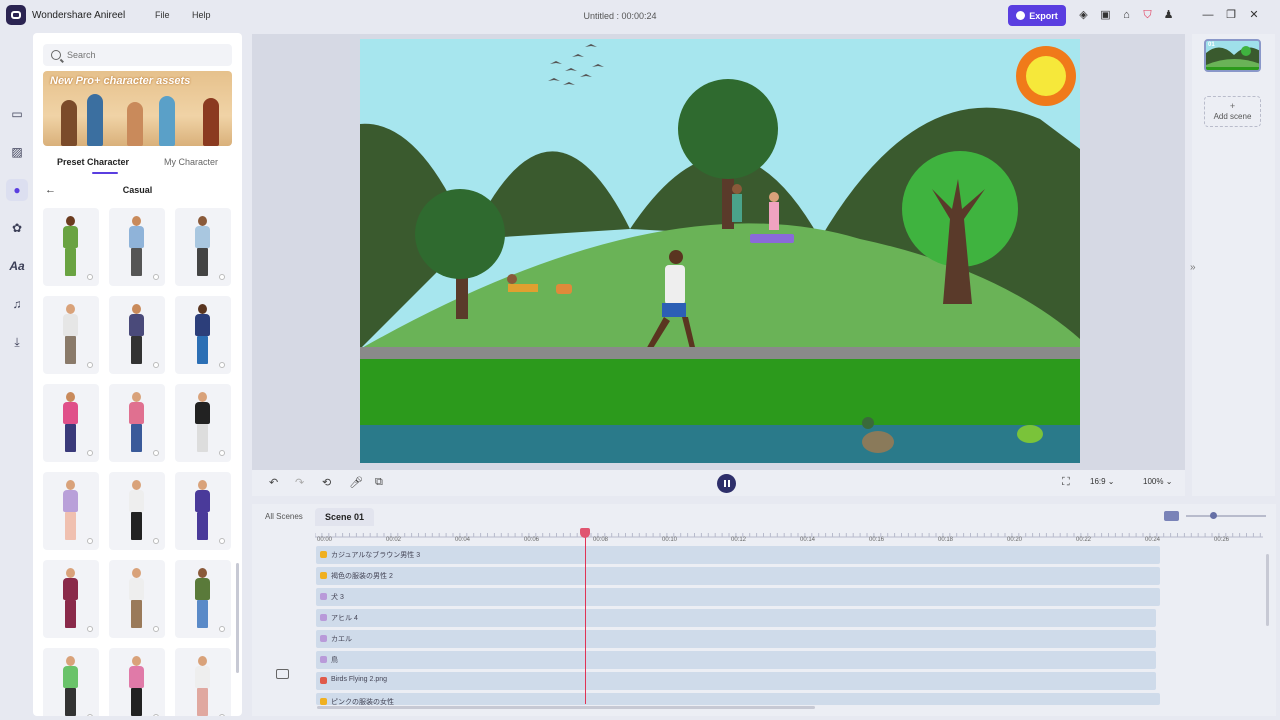  What do you see at coordinates (345, 517) in the screenshot?
I see `tab-scene-01: Scene 01` at bounding box center [345, 517].